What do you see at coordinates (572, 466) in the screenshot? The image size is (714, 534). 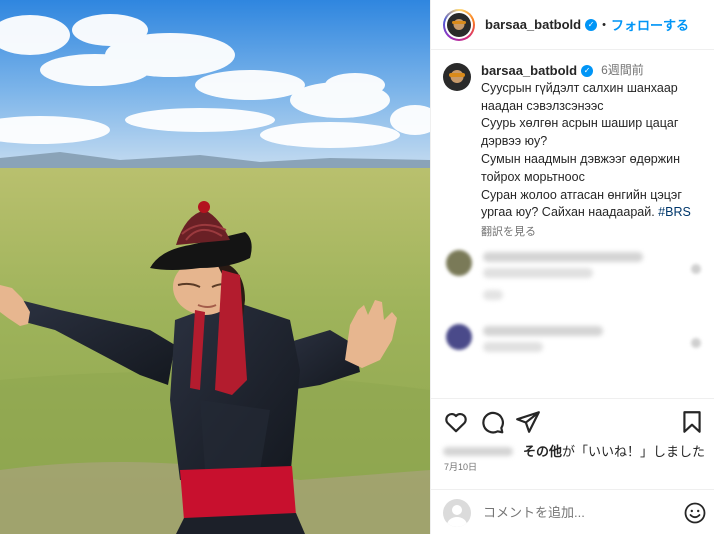 I see `post-actions: その他が「いいね！」しました 7月10日` at bounding box center [572, 466].